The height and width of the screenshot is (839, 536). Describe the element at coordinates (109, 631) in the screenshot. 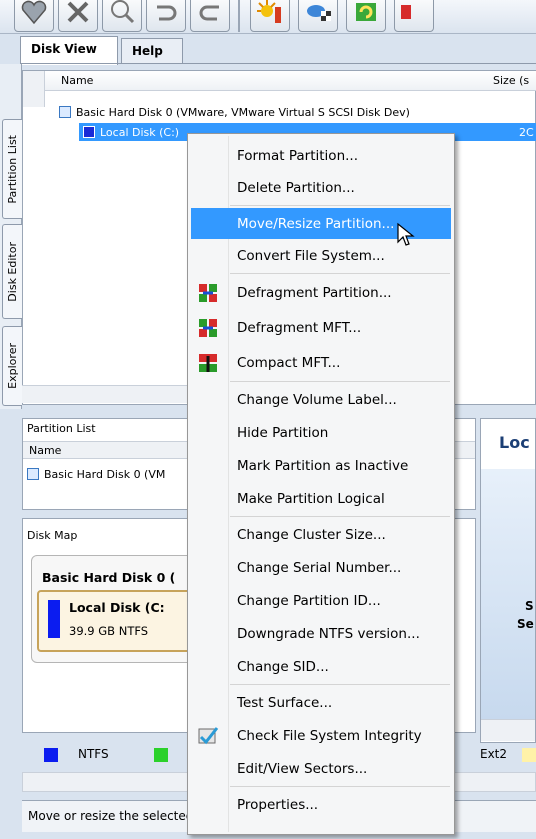

I see `disk-map-partition-info: 39.9 GB NTFS` at that location.